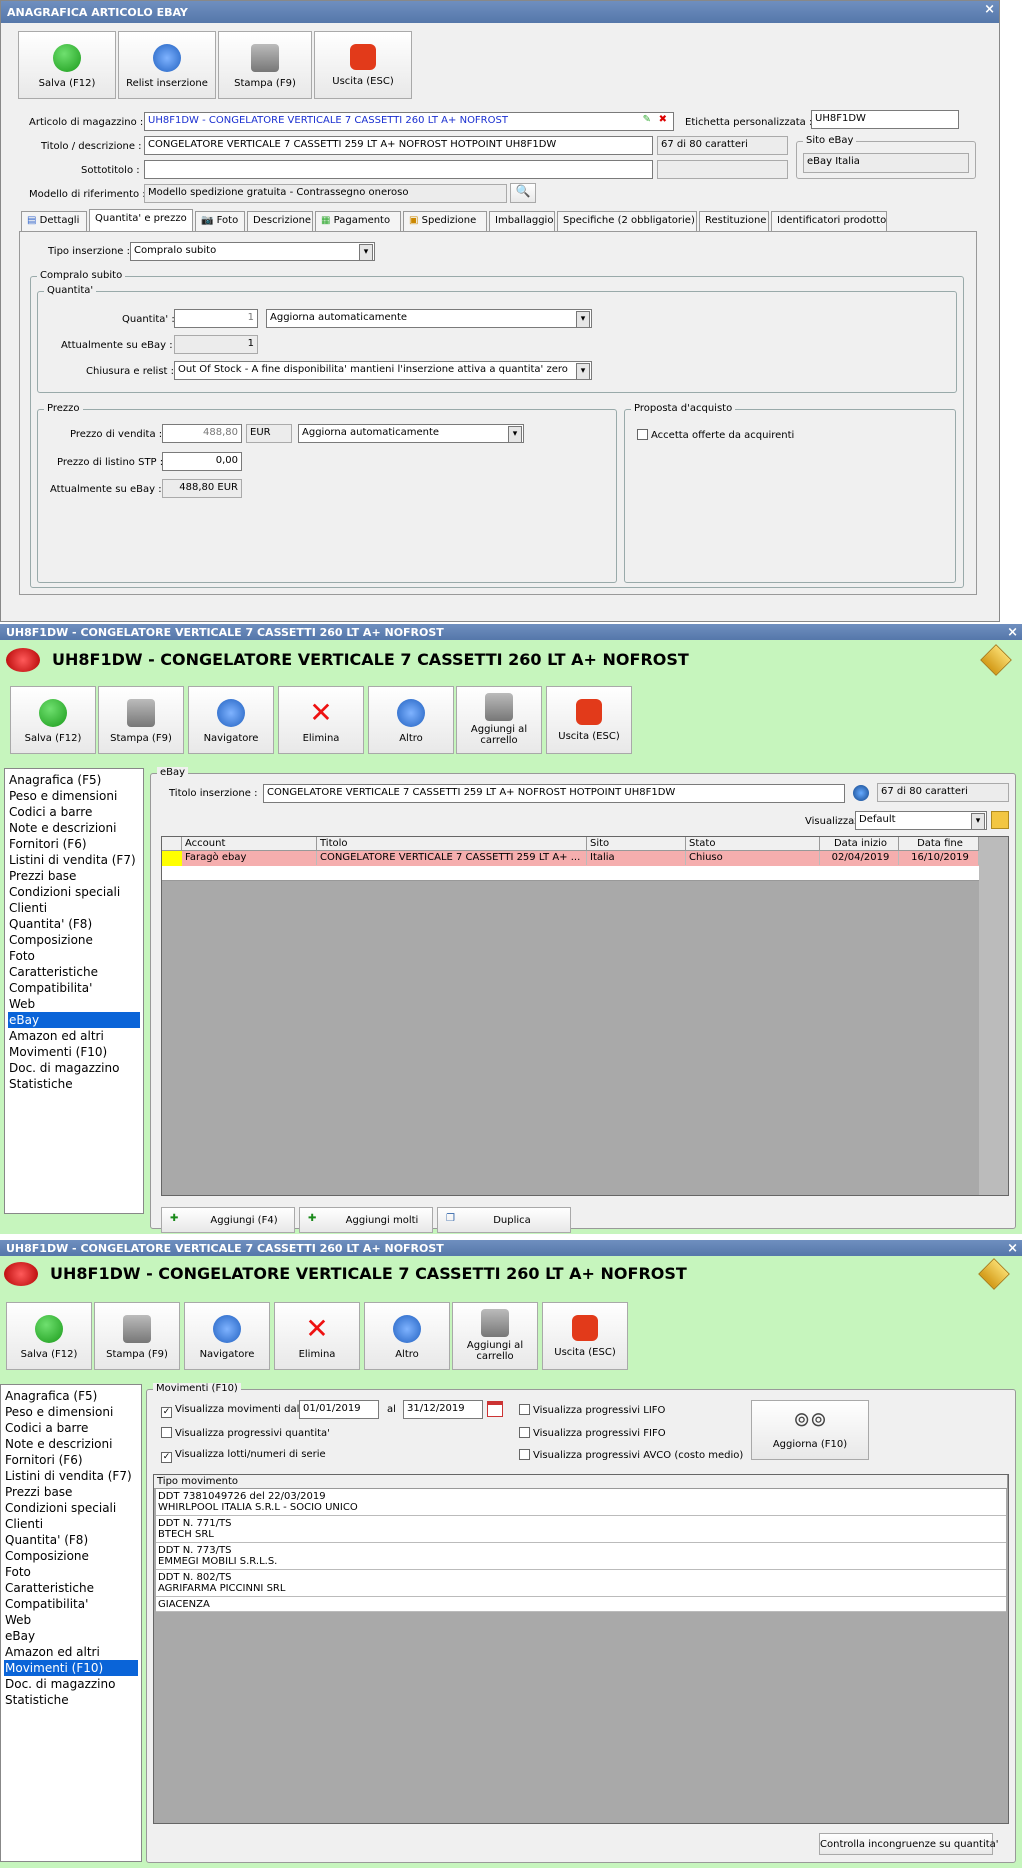 The image size is (1036, 1868). Describe the element at coordinates (280, 221) in the screenshot. I see `tab-descrizione: Descrizione` at that location.